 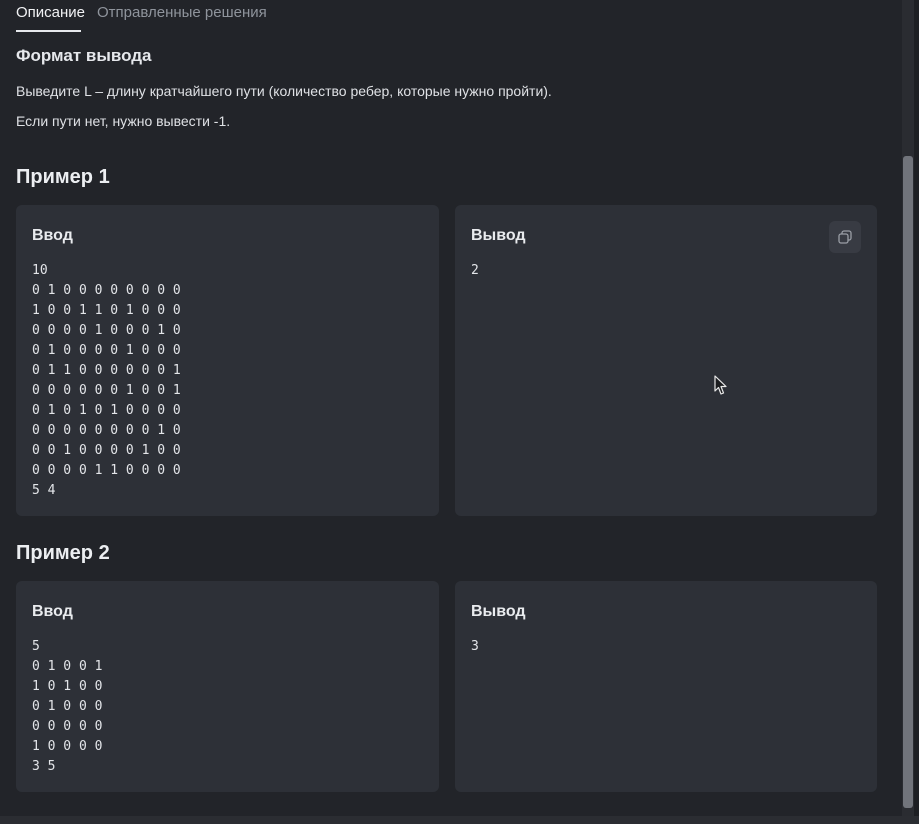 I want to click on tab-description: Описание, so click(x=50, y=13).